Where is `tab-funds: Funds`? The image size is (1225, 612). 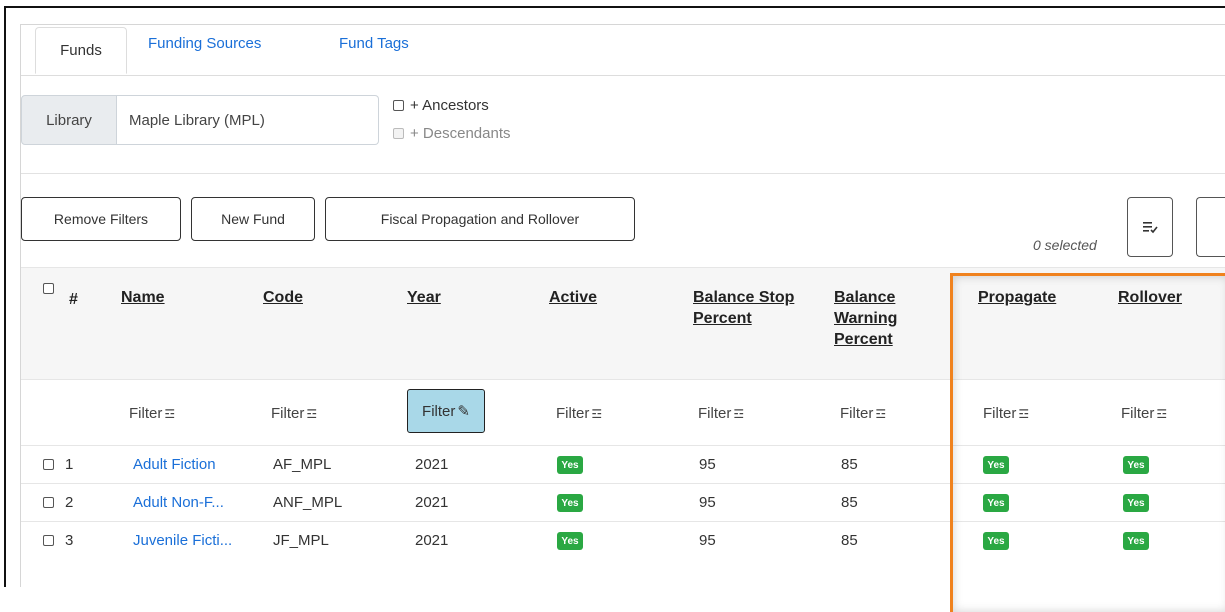 tab-funds: Funds is located at coordinates (81, 50).